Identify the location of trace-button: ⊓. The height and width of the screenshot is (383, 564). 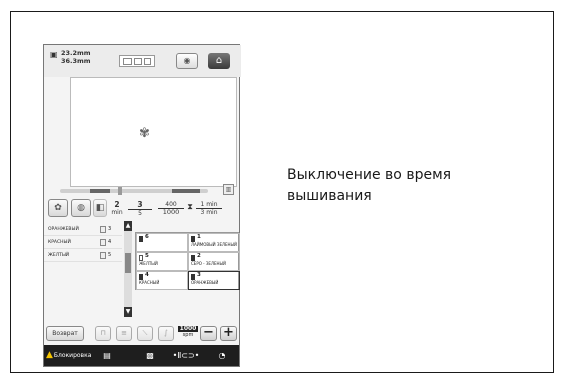
(103, 333).